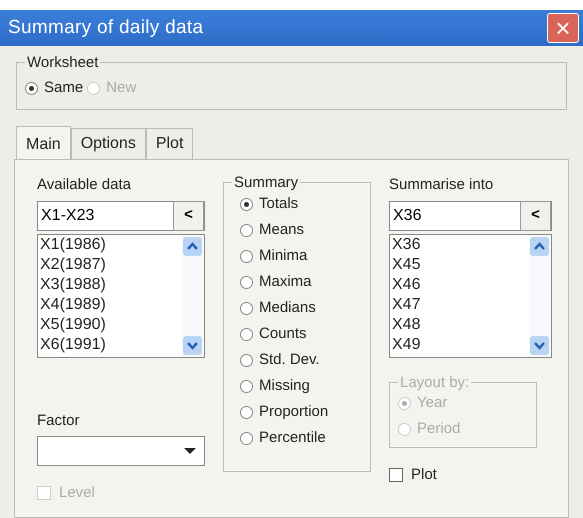  What do you see at coordinates (459, 244) in the screenshot?
I see `list-item: X36` at bounding box center [459, 244].